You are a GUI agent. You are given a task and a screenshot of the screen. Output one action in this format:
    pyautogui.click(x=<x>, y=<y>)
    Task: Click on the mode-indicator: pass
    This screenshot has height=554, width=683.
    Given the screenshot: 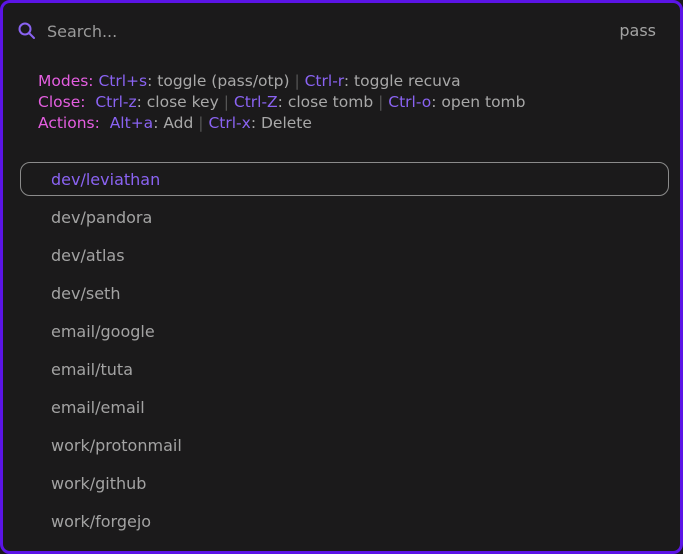 What is the action you would take?
    pyautogui.click(x=637, y=30)
    